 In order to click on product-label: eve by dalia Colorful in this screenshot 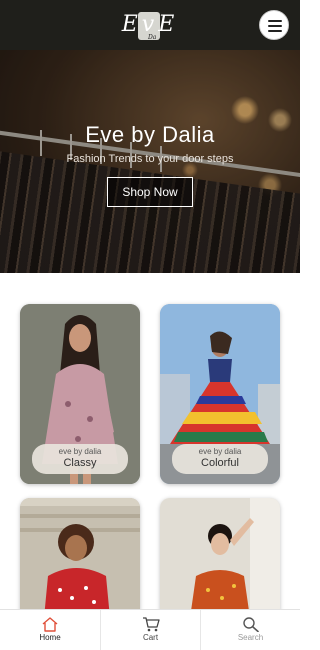, I will do `click(220, 459)`.